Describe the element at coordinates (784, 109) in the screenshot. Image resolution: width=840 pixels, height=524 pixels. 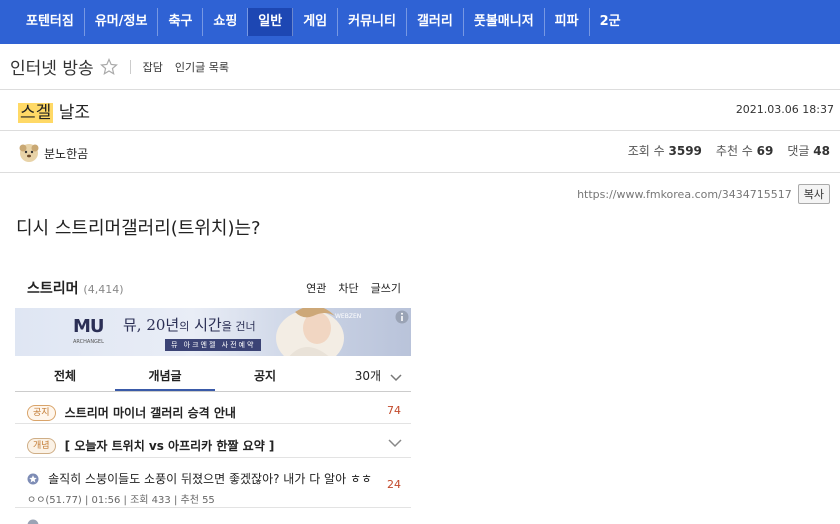
I see `post-date: 2021.03.06 18:37` at that location.